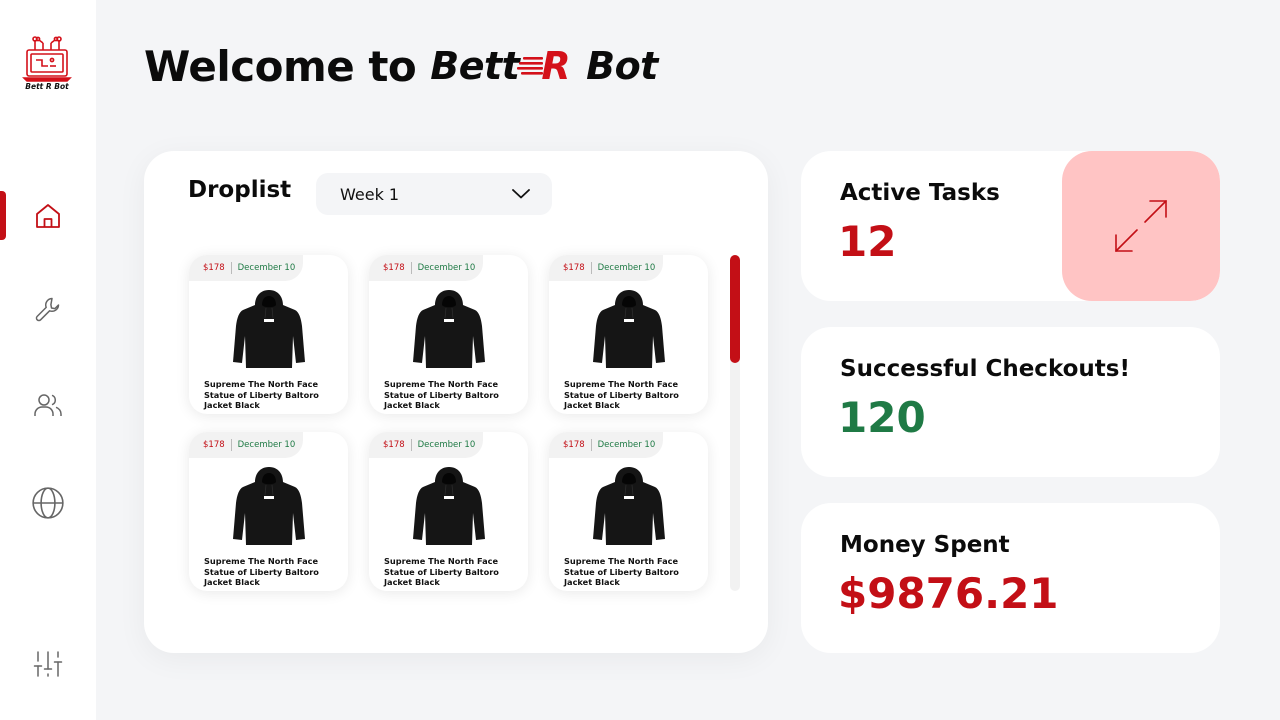 This screenshot has height=720, width=1280. What do you see at coordinates (280, 66) in the screenshot?
I see `welcome-text: Welcome to` at bounding box center [280, 66].